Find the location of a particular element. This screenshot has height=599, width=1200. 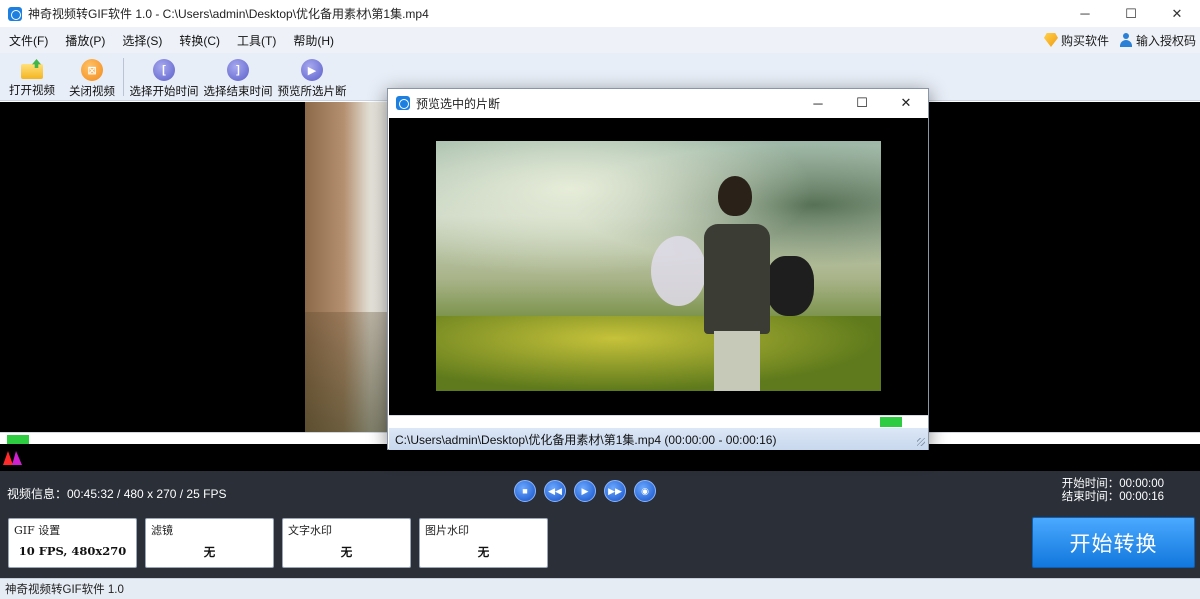

open-folder-icon is located at coordinates (32, 70).